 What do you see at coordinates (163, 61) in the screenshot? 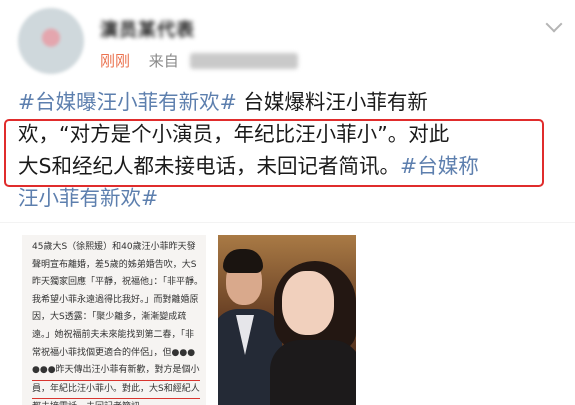
I see `source-label: 来自` at bounding box center [163, 61].